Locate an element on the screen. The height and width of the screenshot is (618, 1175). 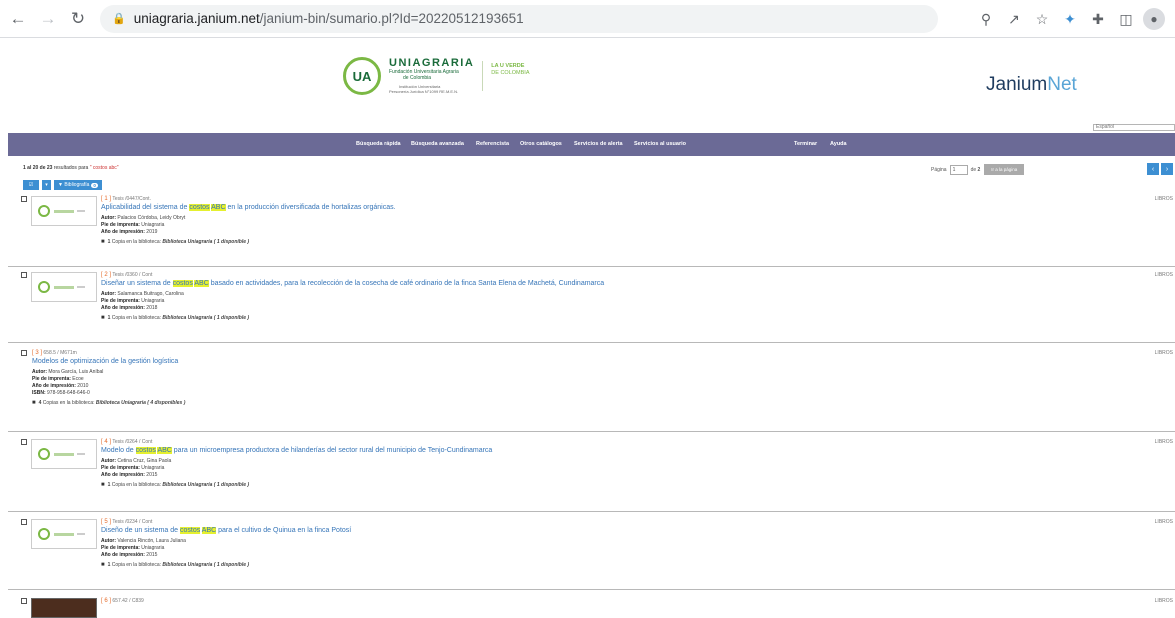
record-year: 2018 is located at coordinates (152, 308).